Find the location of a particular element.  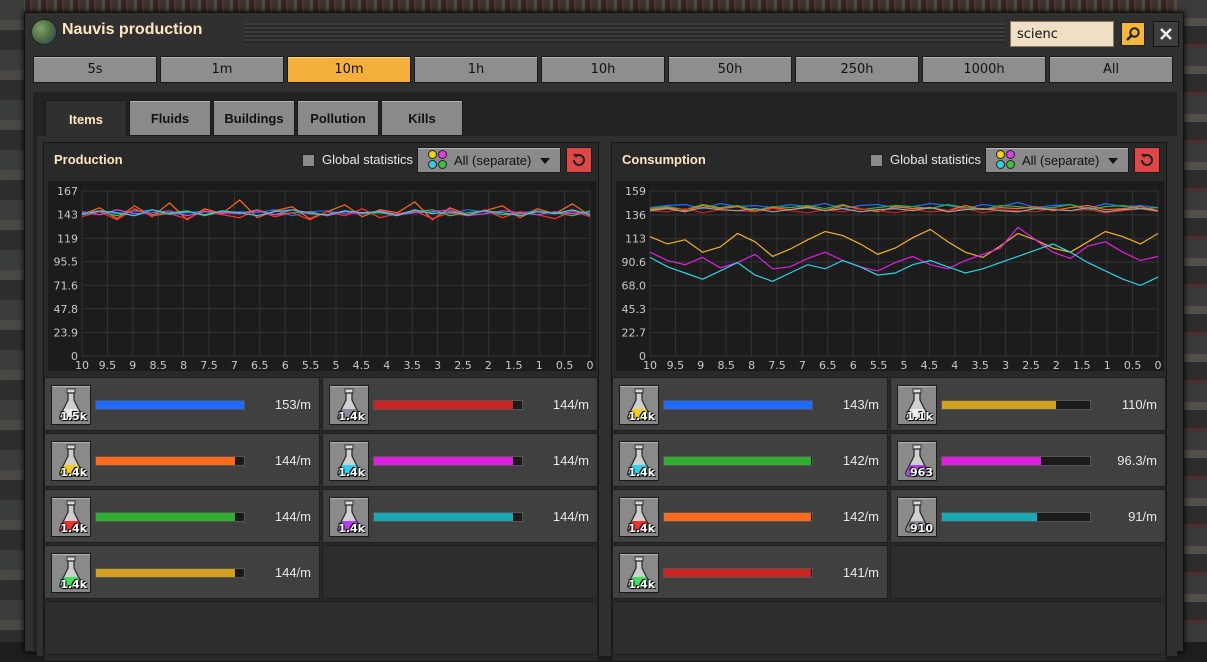

y-tick-label: 45.3 is located at coordinates (634, 309).